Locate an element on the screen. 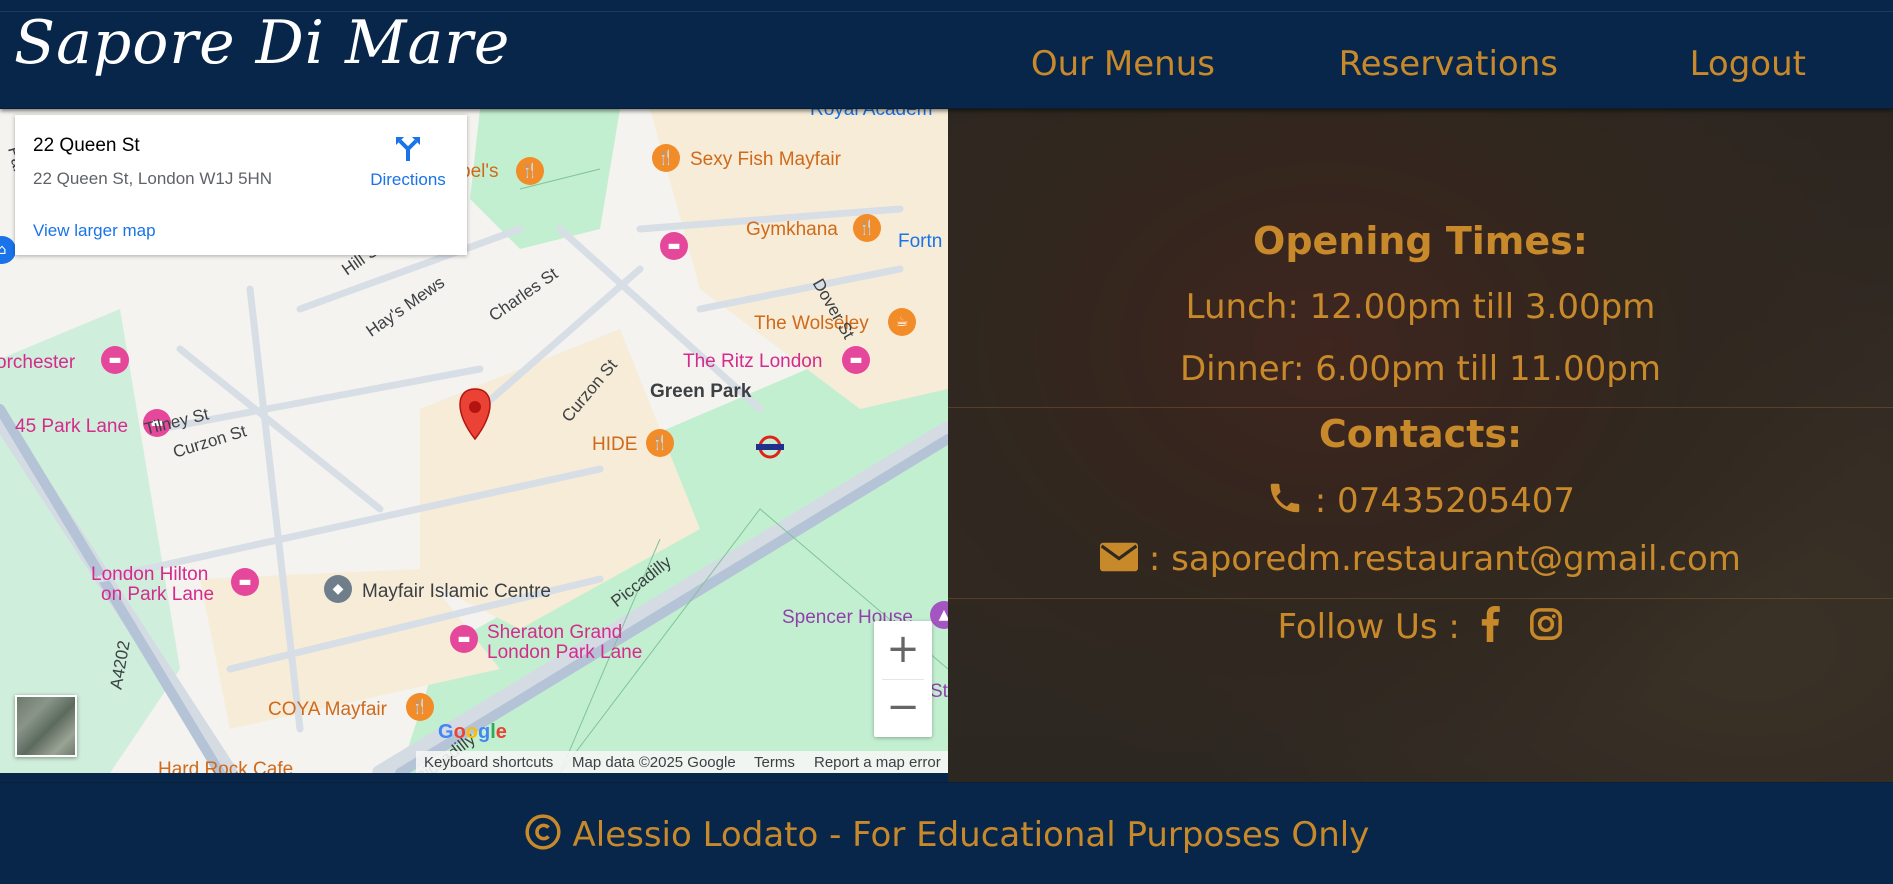 The height and width of the screenshot is (884, 1893). email-row: : saporedm.restaurant@gmail.com is located at coordinates (1420, 560).